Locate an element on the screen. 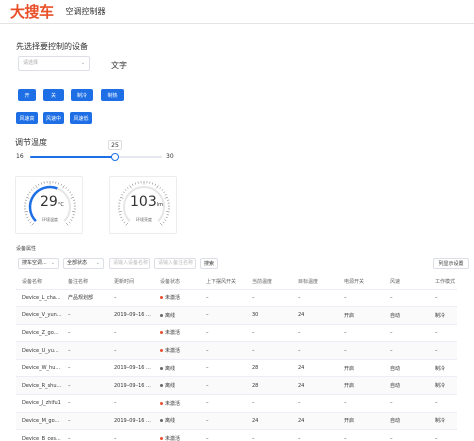 The image size is (474, 441). column-header: 设备状态 is located at coordinates (177, 282).